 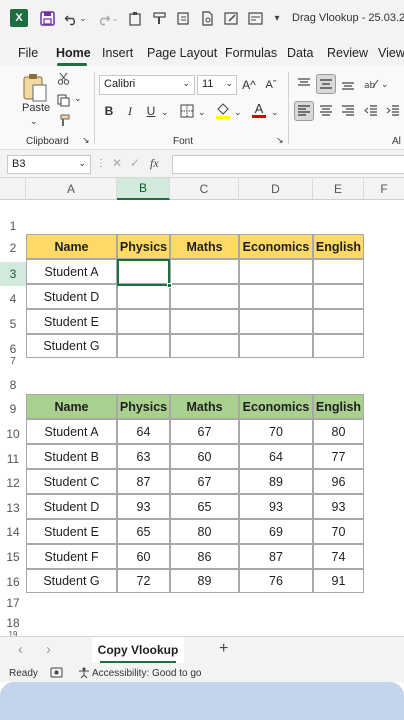 I want to click on next-sheet-icon: ›, so click(x=48, y=649).